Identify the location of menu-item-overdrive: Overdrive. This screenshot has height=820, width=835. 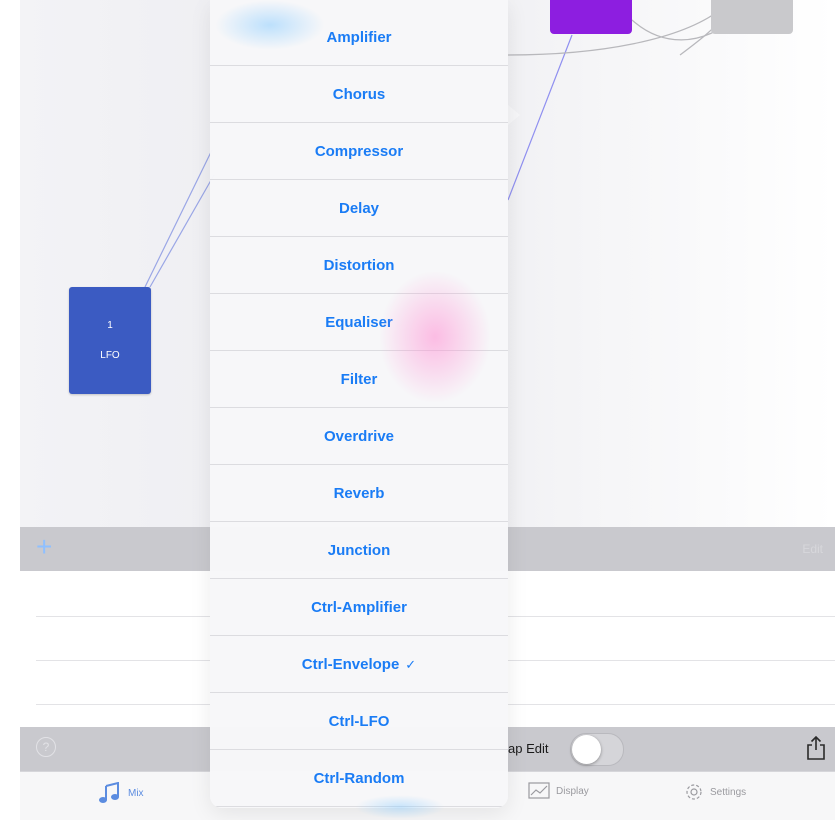
(359, 437).